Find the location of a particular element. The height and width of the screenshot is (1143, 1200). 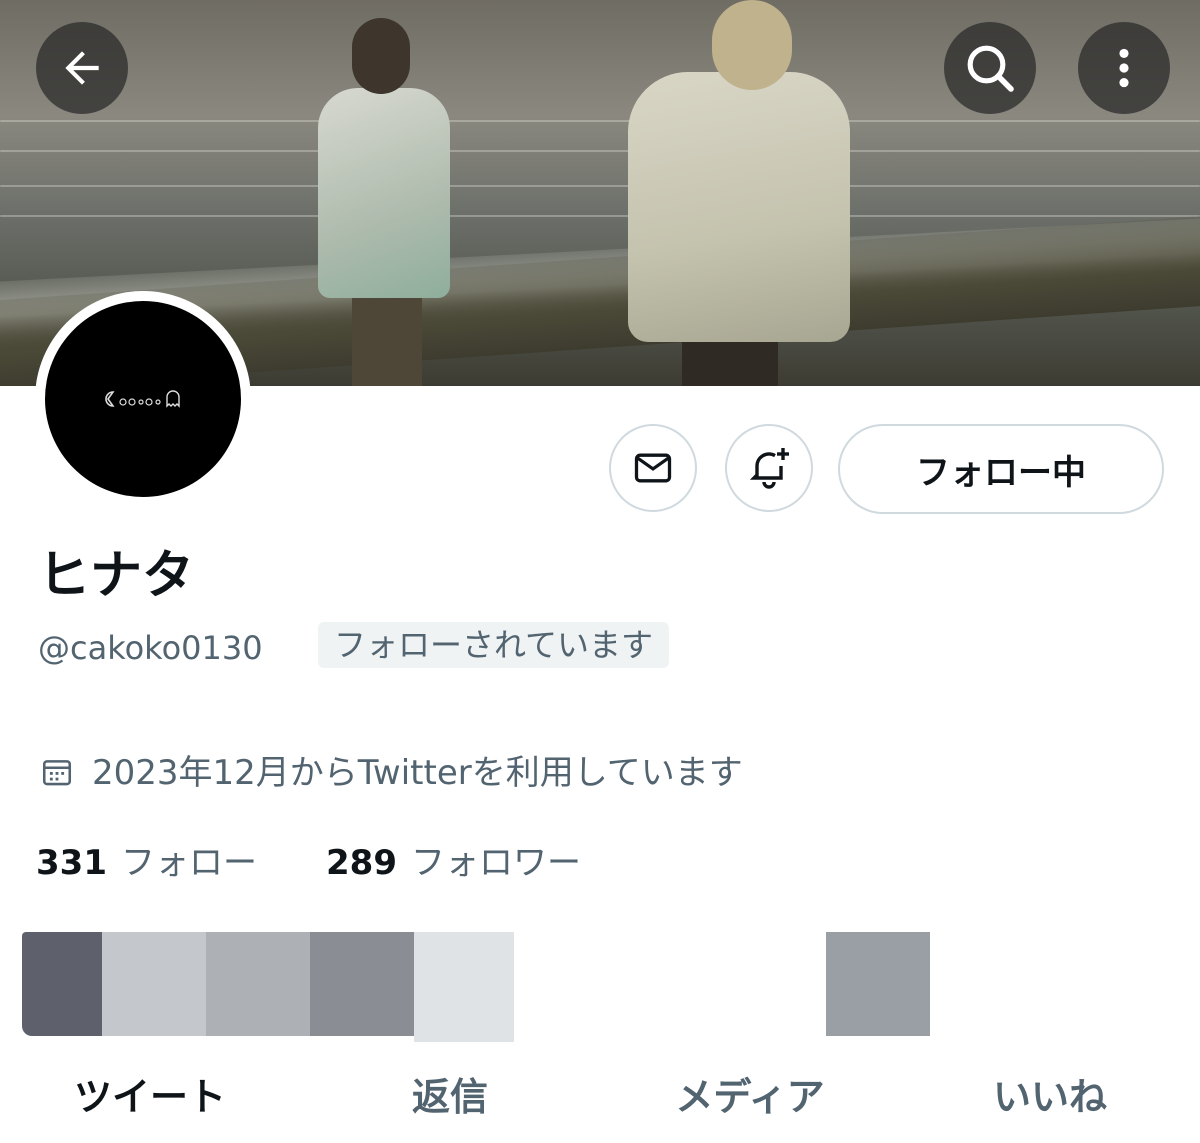

message-button is located at coordinates (653, 468).